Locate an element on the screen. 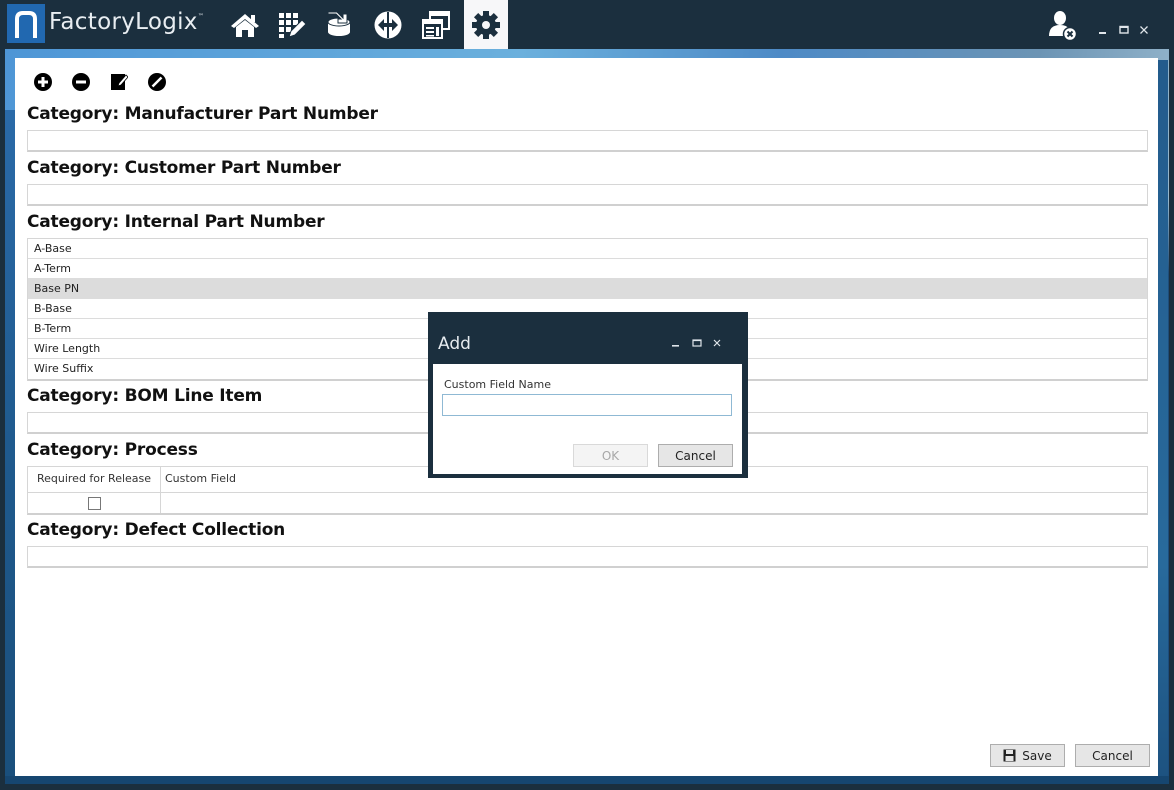 This screenshot has height=790, width=1174. grid-edit-icon is located at coordinates (293, 25).